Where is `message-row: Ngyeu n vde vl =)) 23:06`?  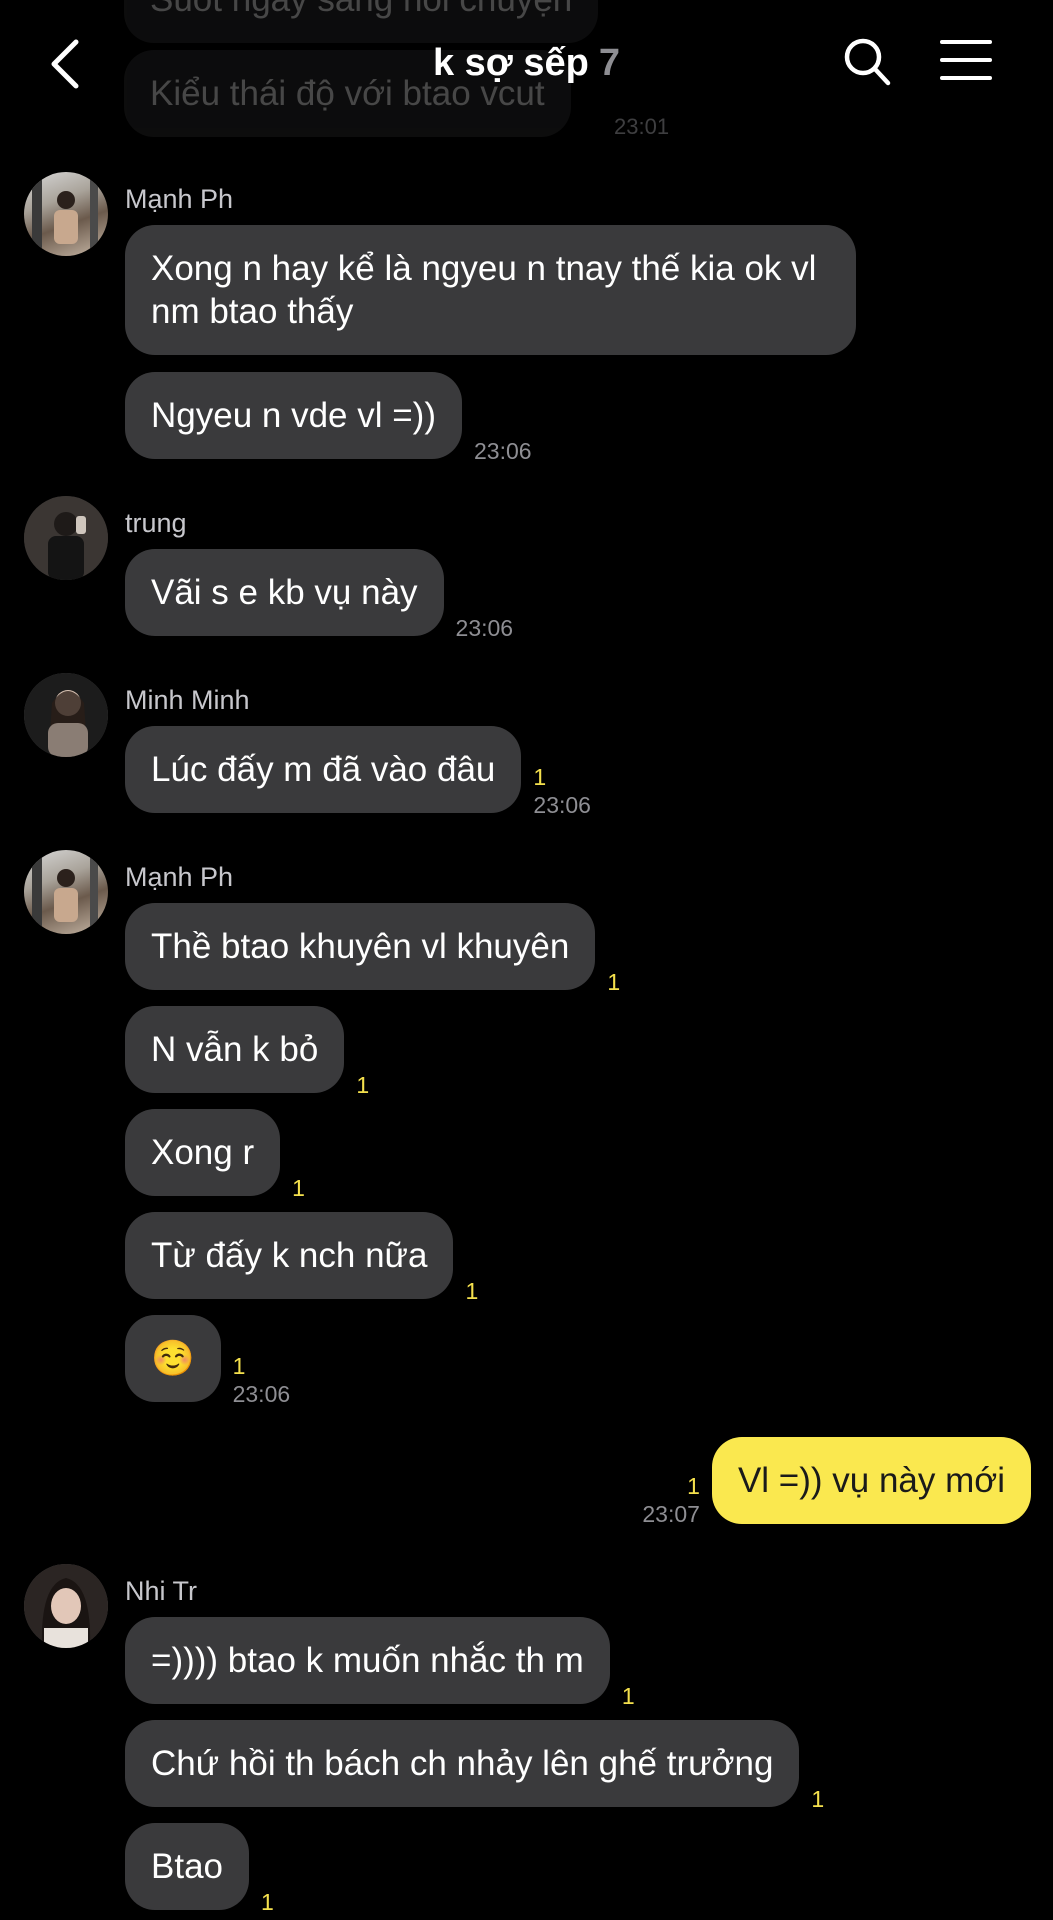
message-row: Ngyeu n vde vl =)) 23:06 is located at coordinates (328, 418).